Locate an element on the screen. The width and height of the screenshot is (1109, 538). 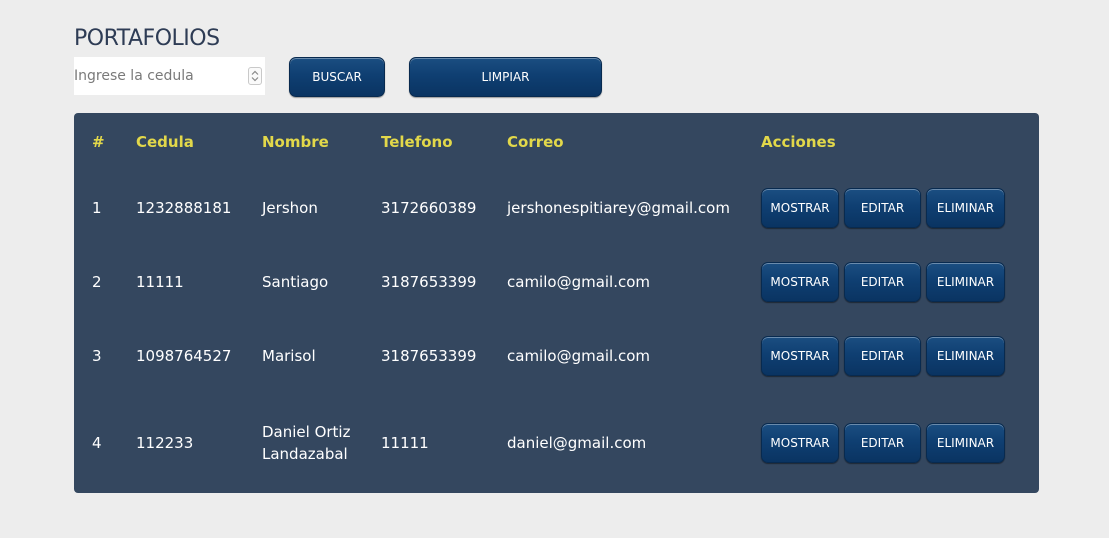
cell-cedula: 1098764527 is located at coordinates (184, 356).